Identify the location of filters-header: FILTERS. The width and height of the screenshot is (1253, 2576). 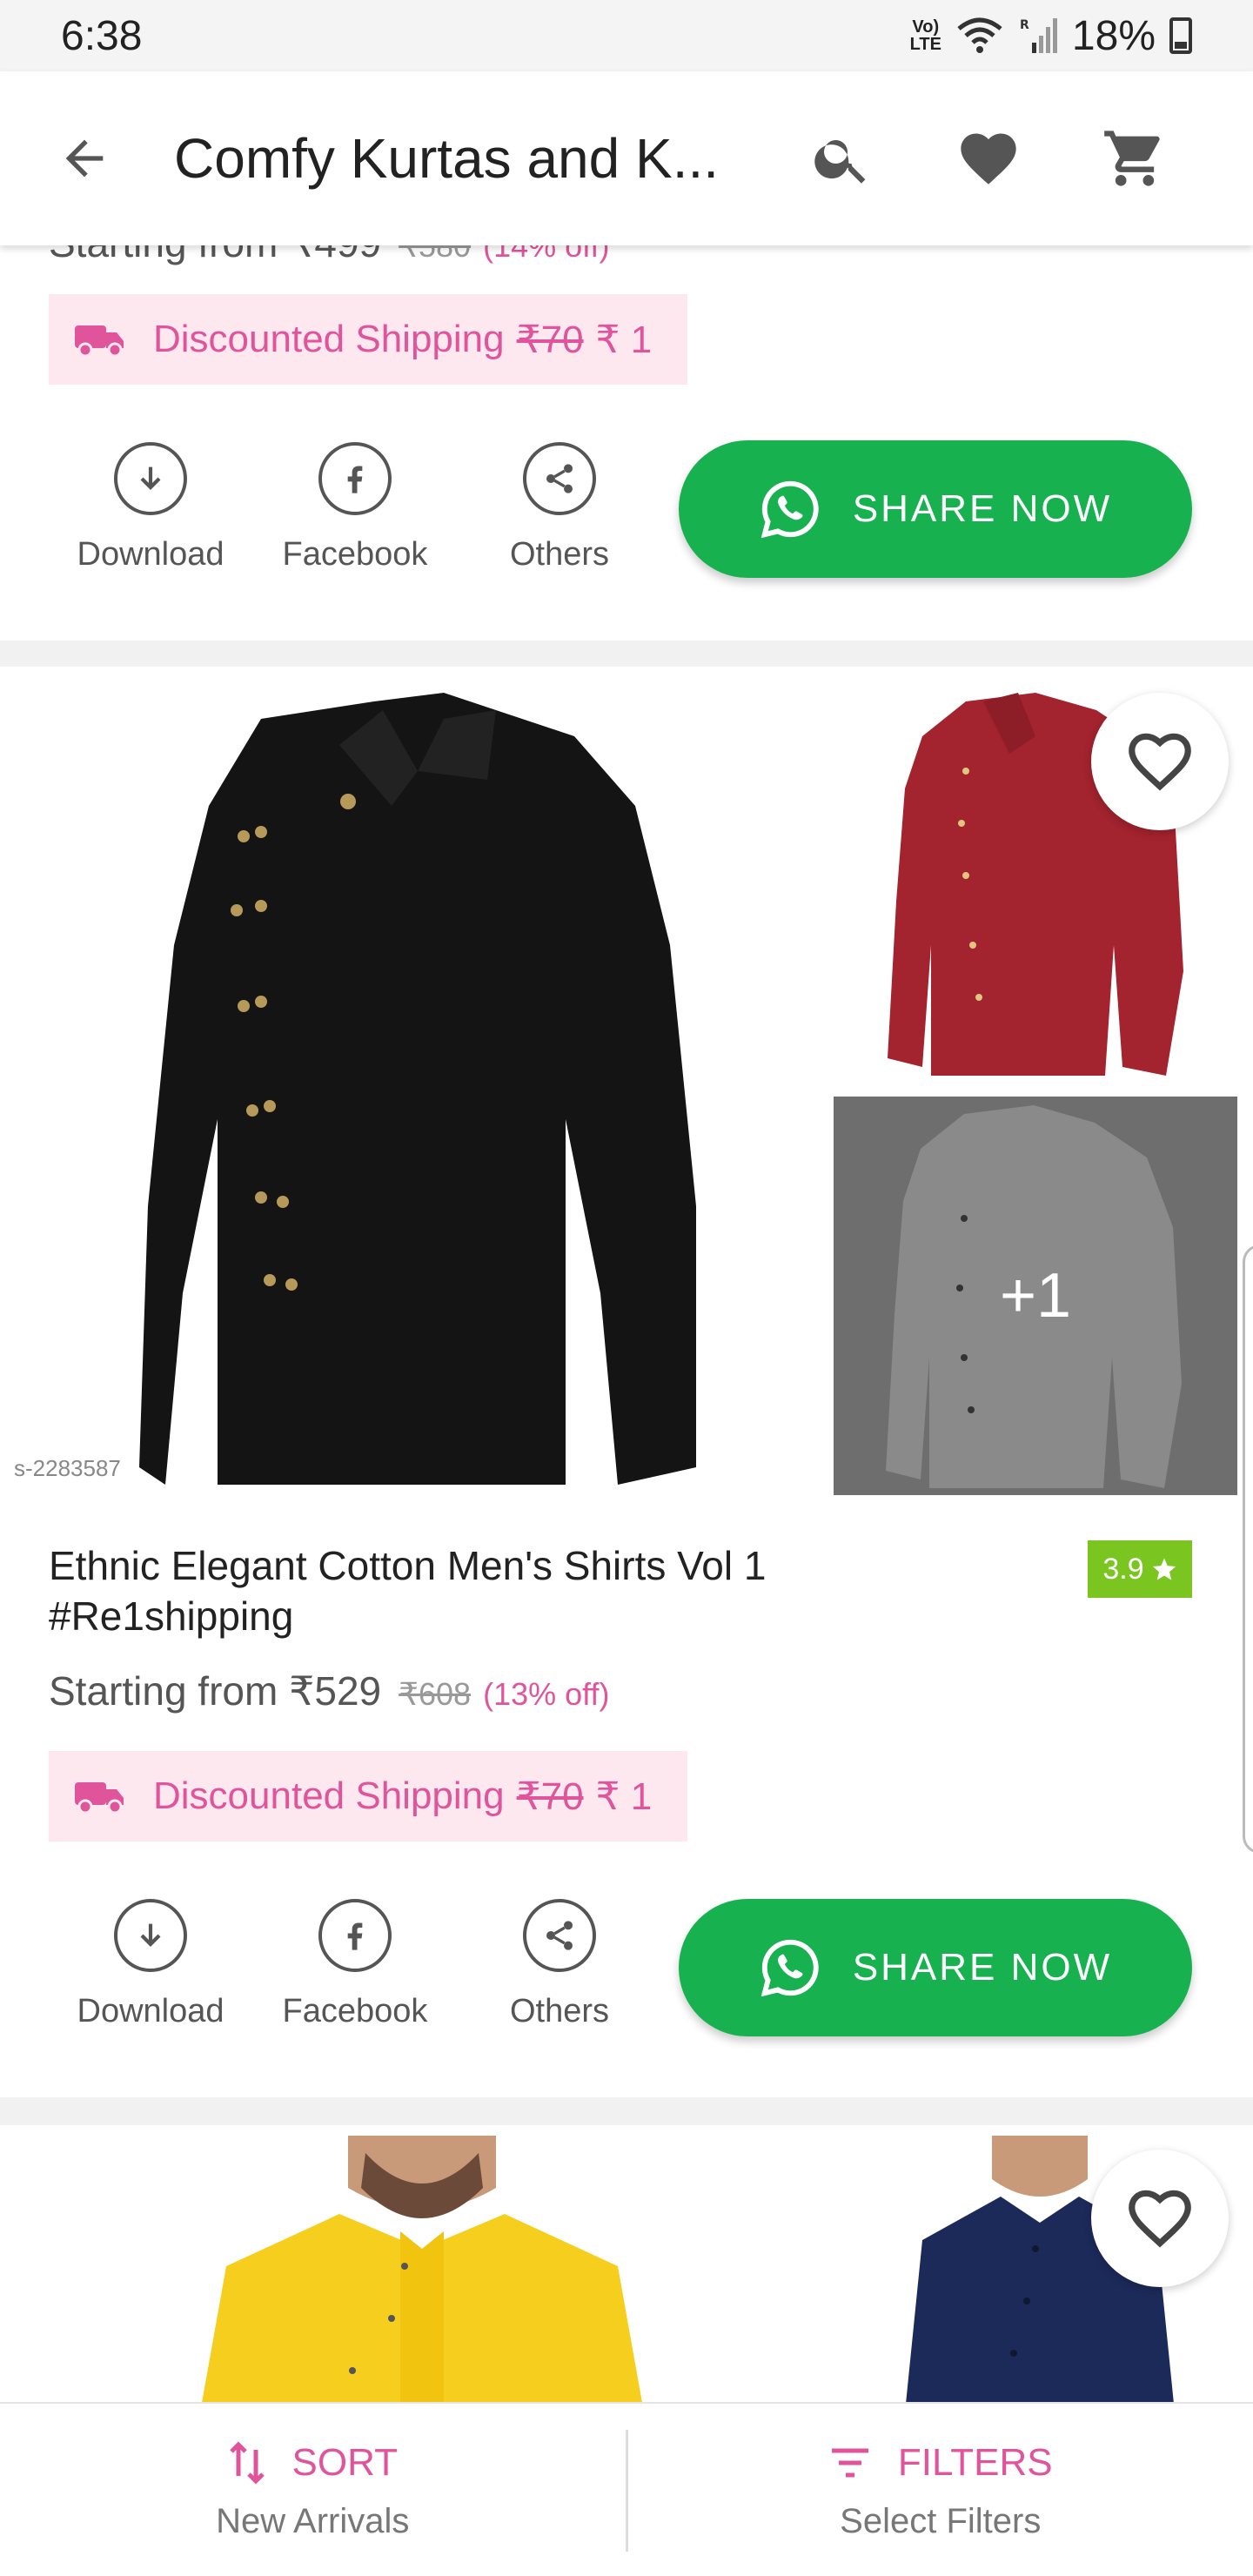
(940, 2463).